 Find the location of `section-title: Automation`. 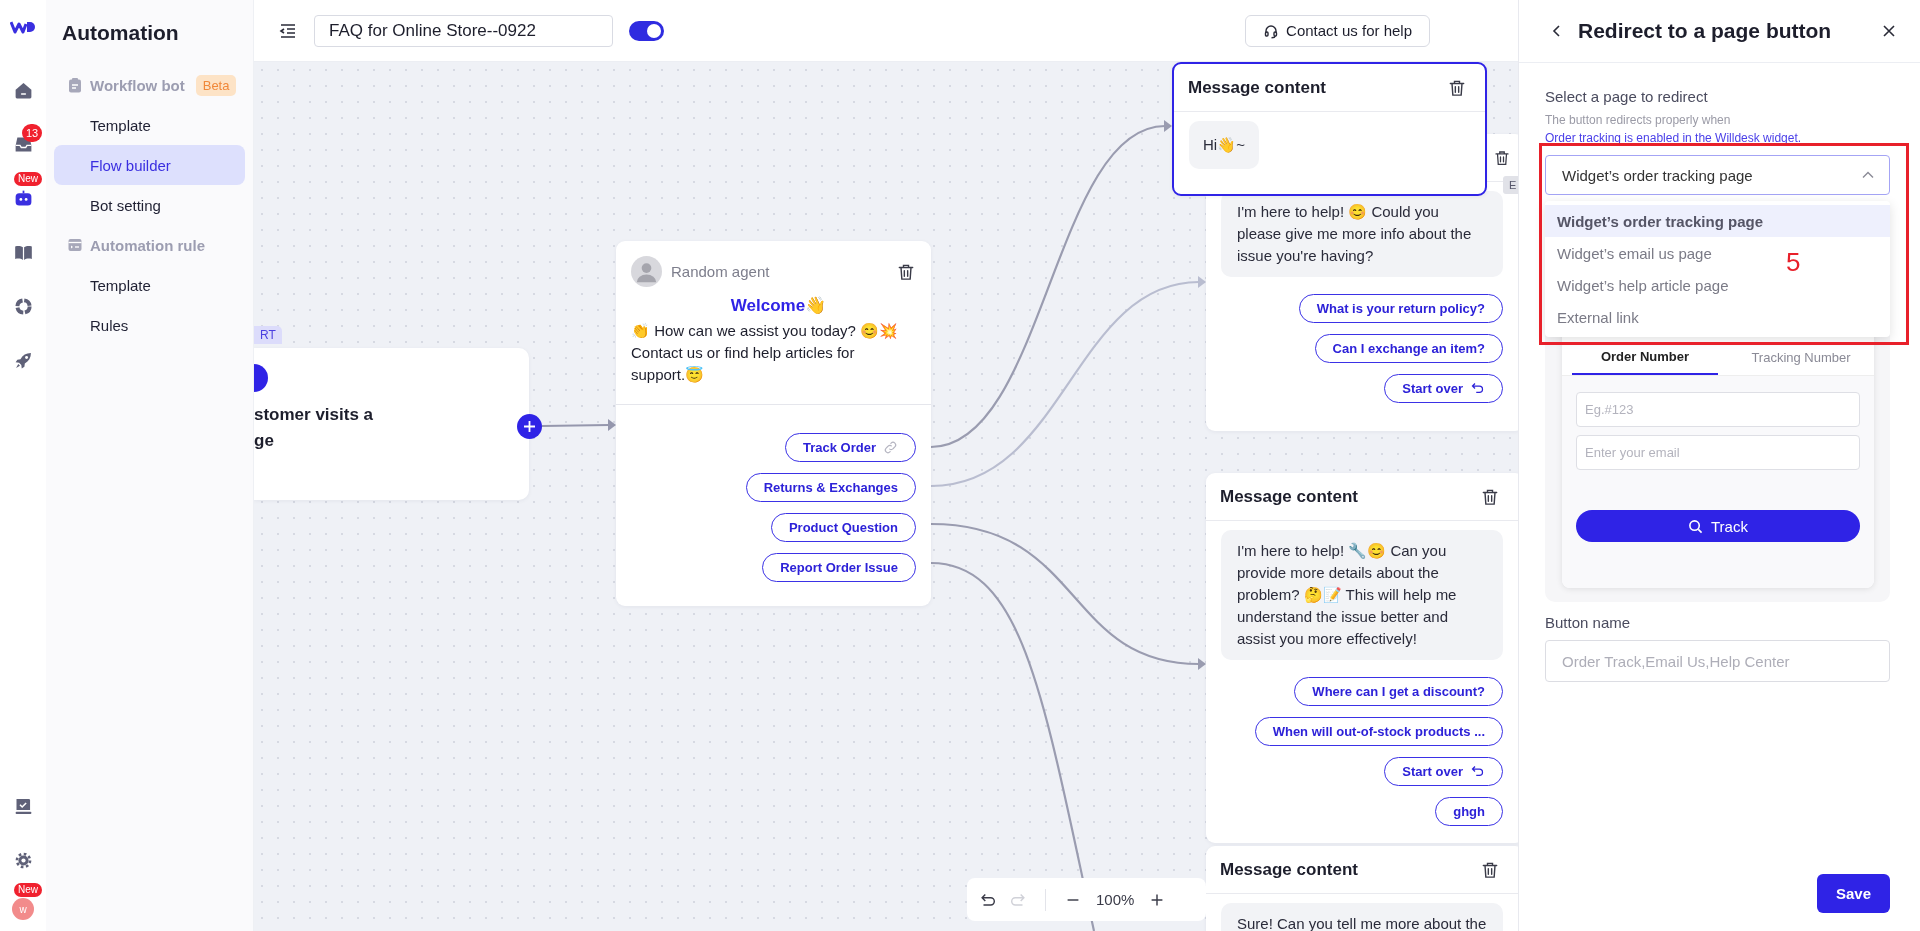

section-title: Automation is located at coordinates (120, 32).